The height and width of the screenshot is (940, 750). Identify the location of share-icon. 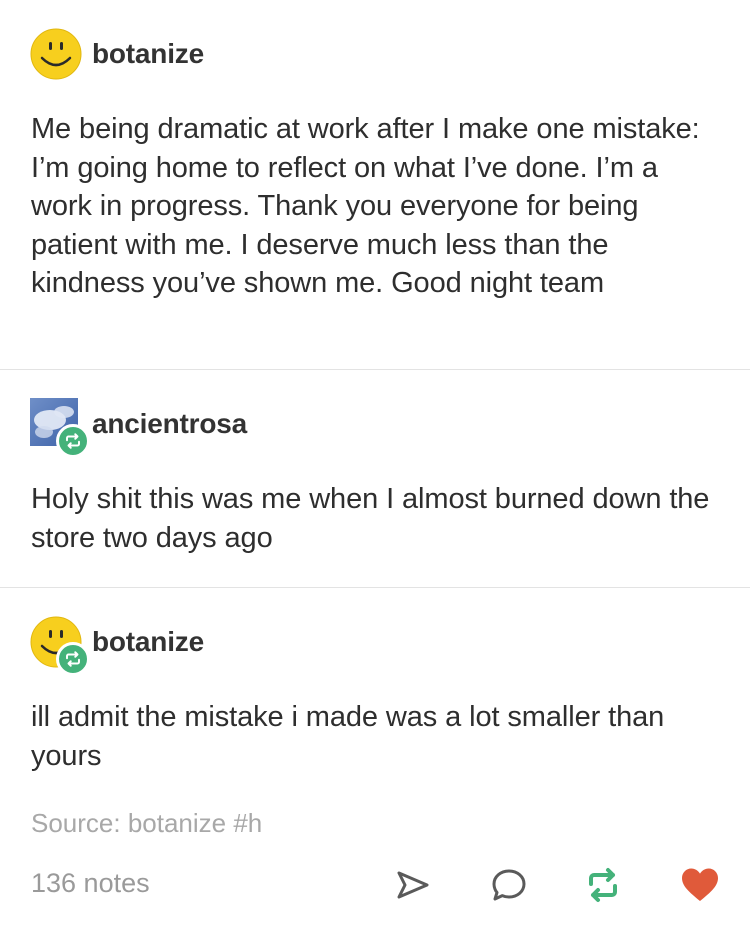
(413, 887).